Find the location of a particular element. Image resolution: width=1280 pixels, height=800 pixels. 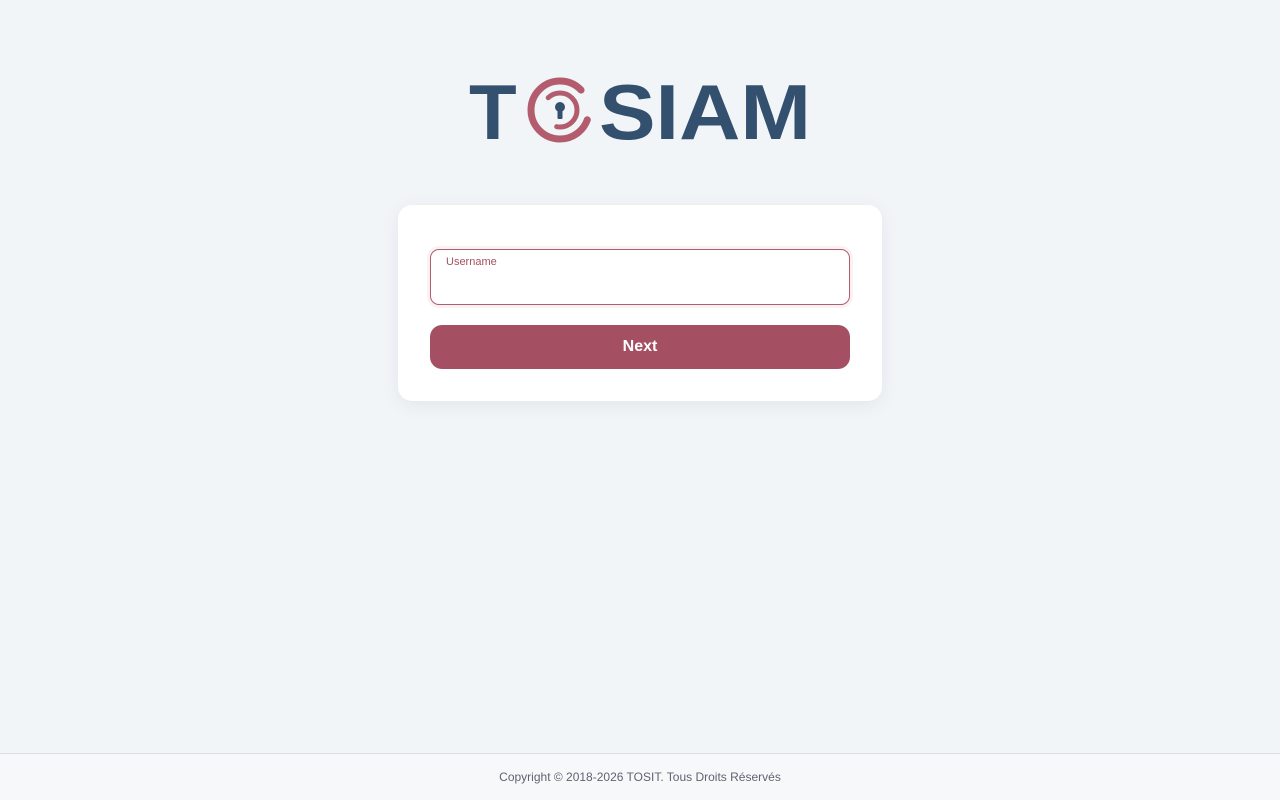

tosiam-logo: T SIAM is located at coordinates (640, 110).